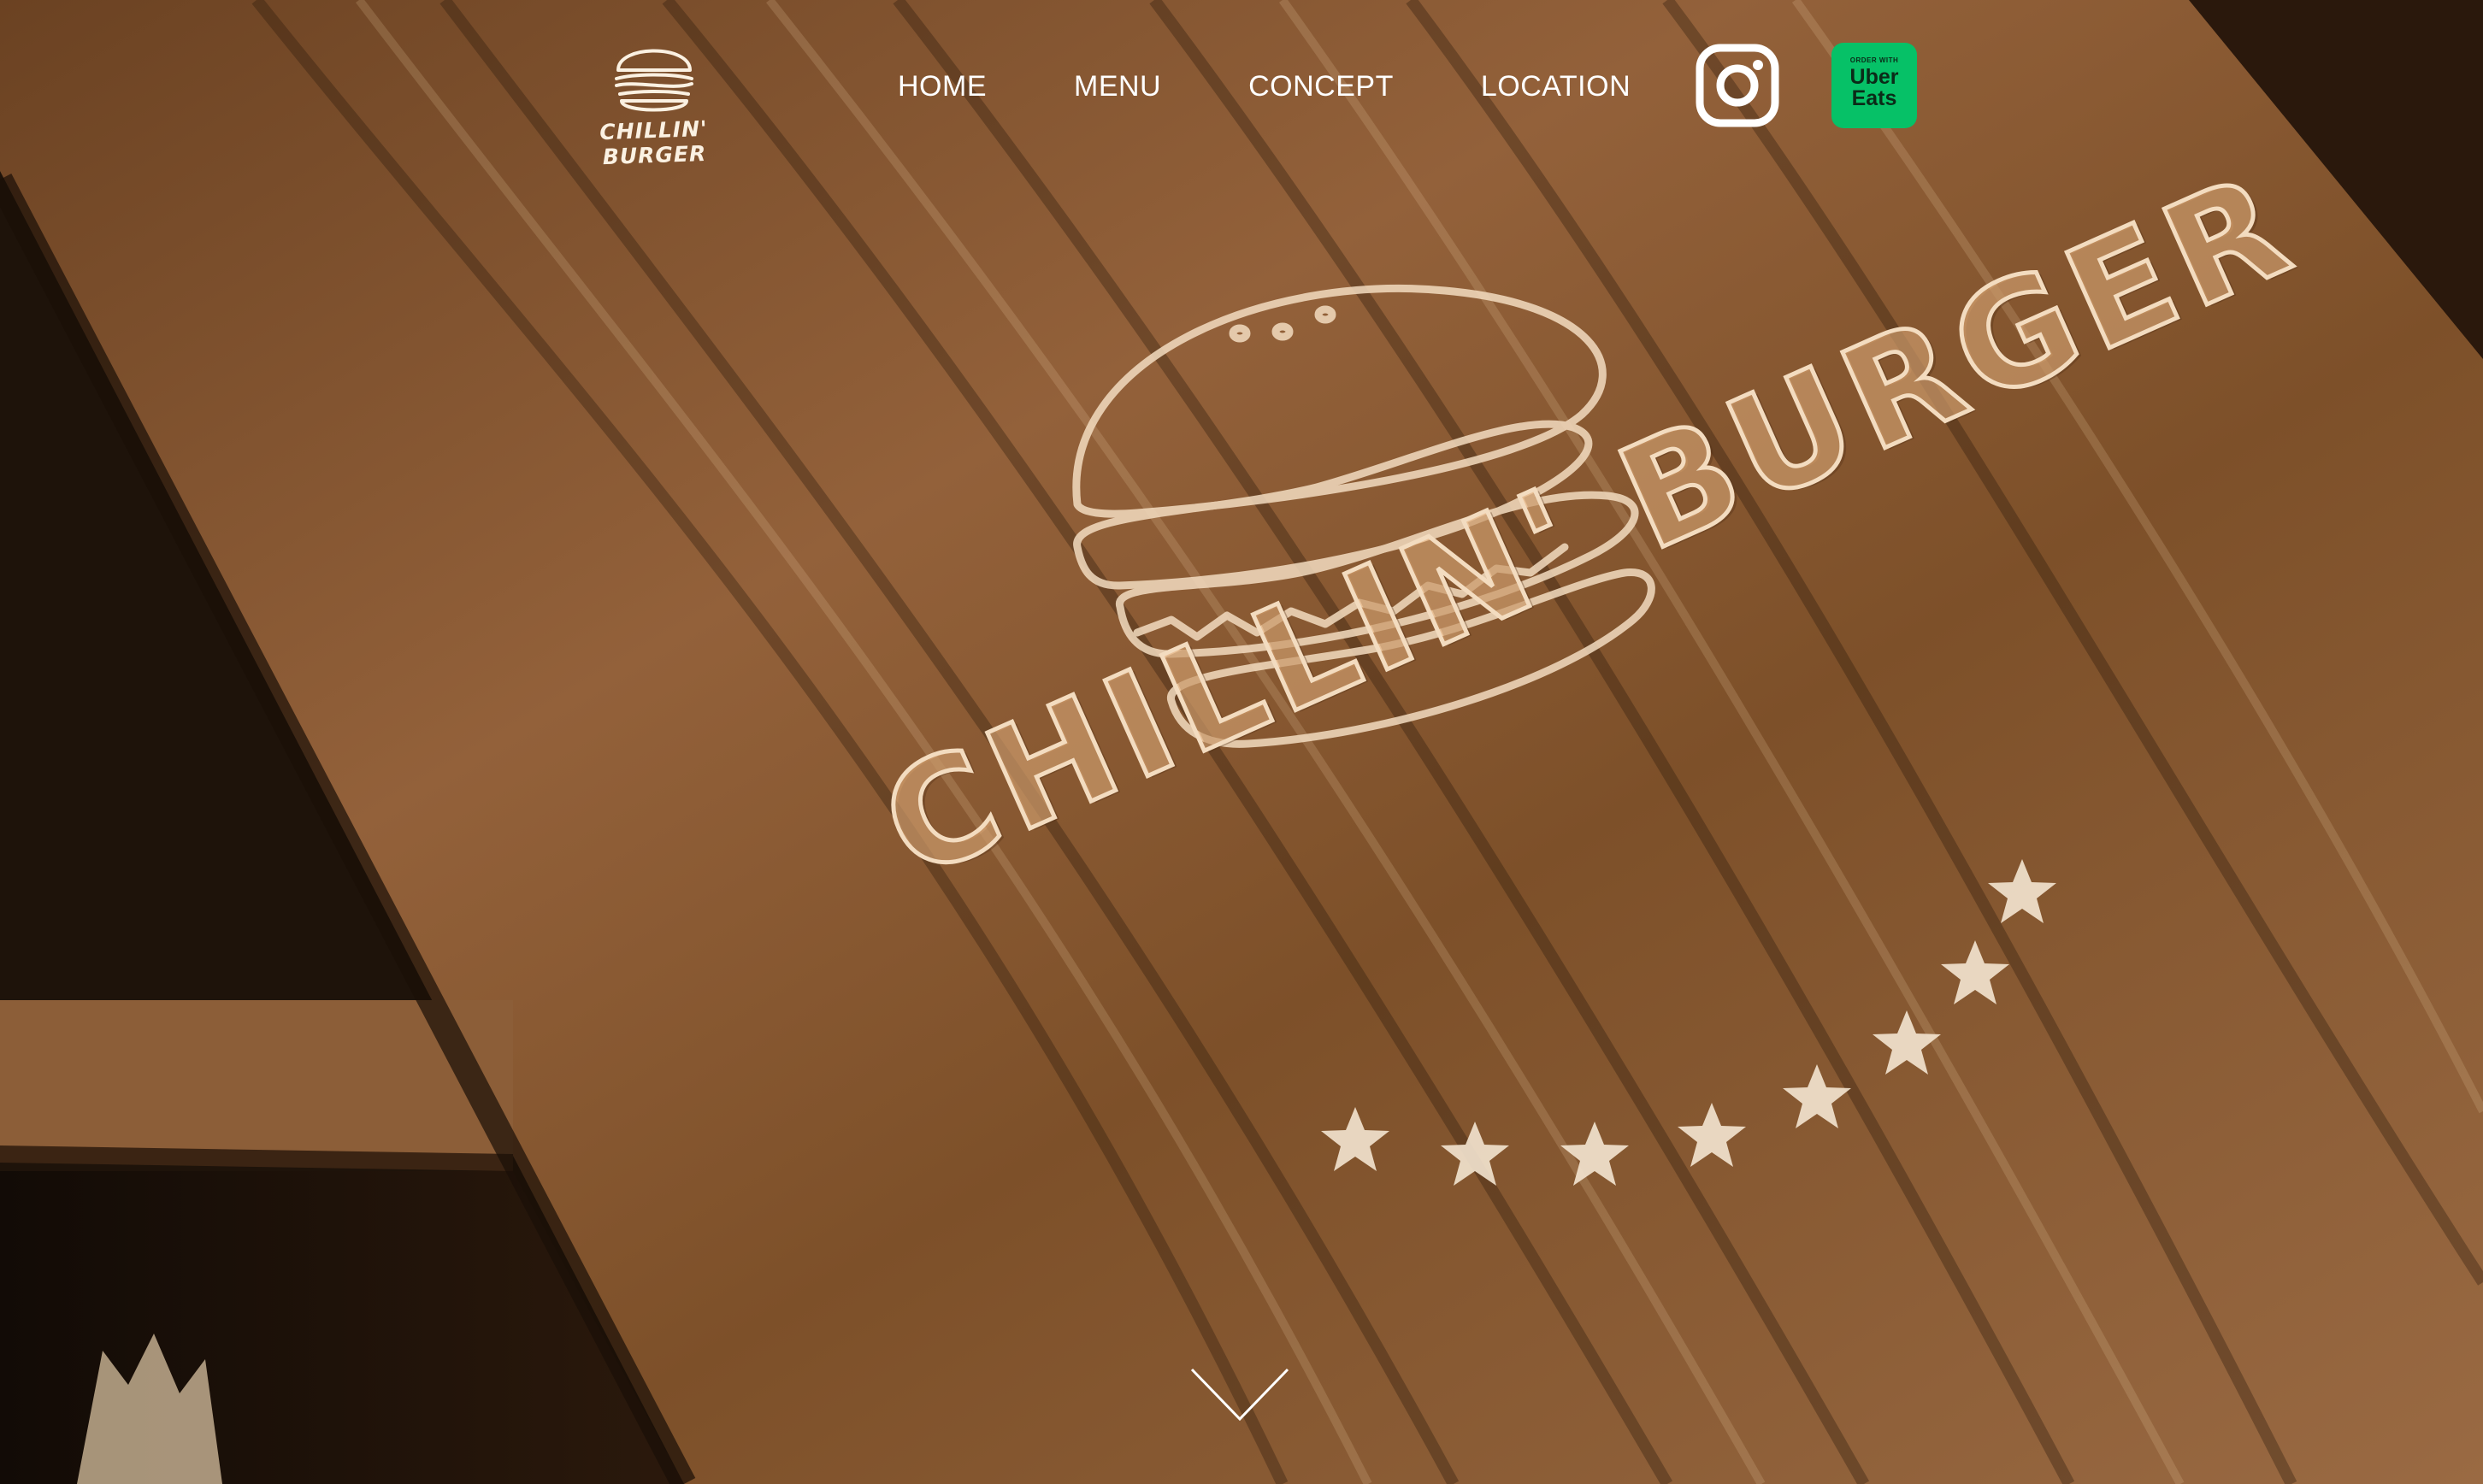 The image size is (2483, 1484). I want to click on chevron-down-icon, so click(1240, 1396).